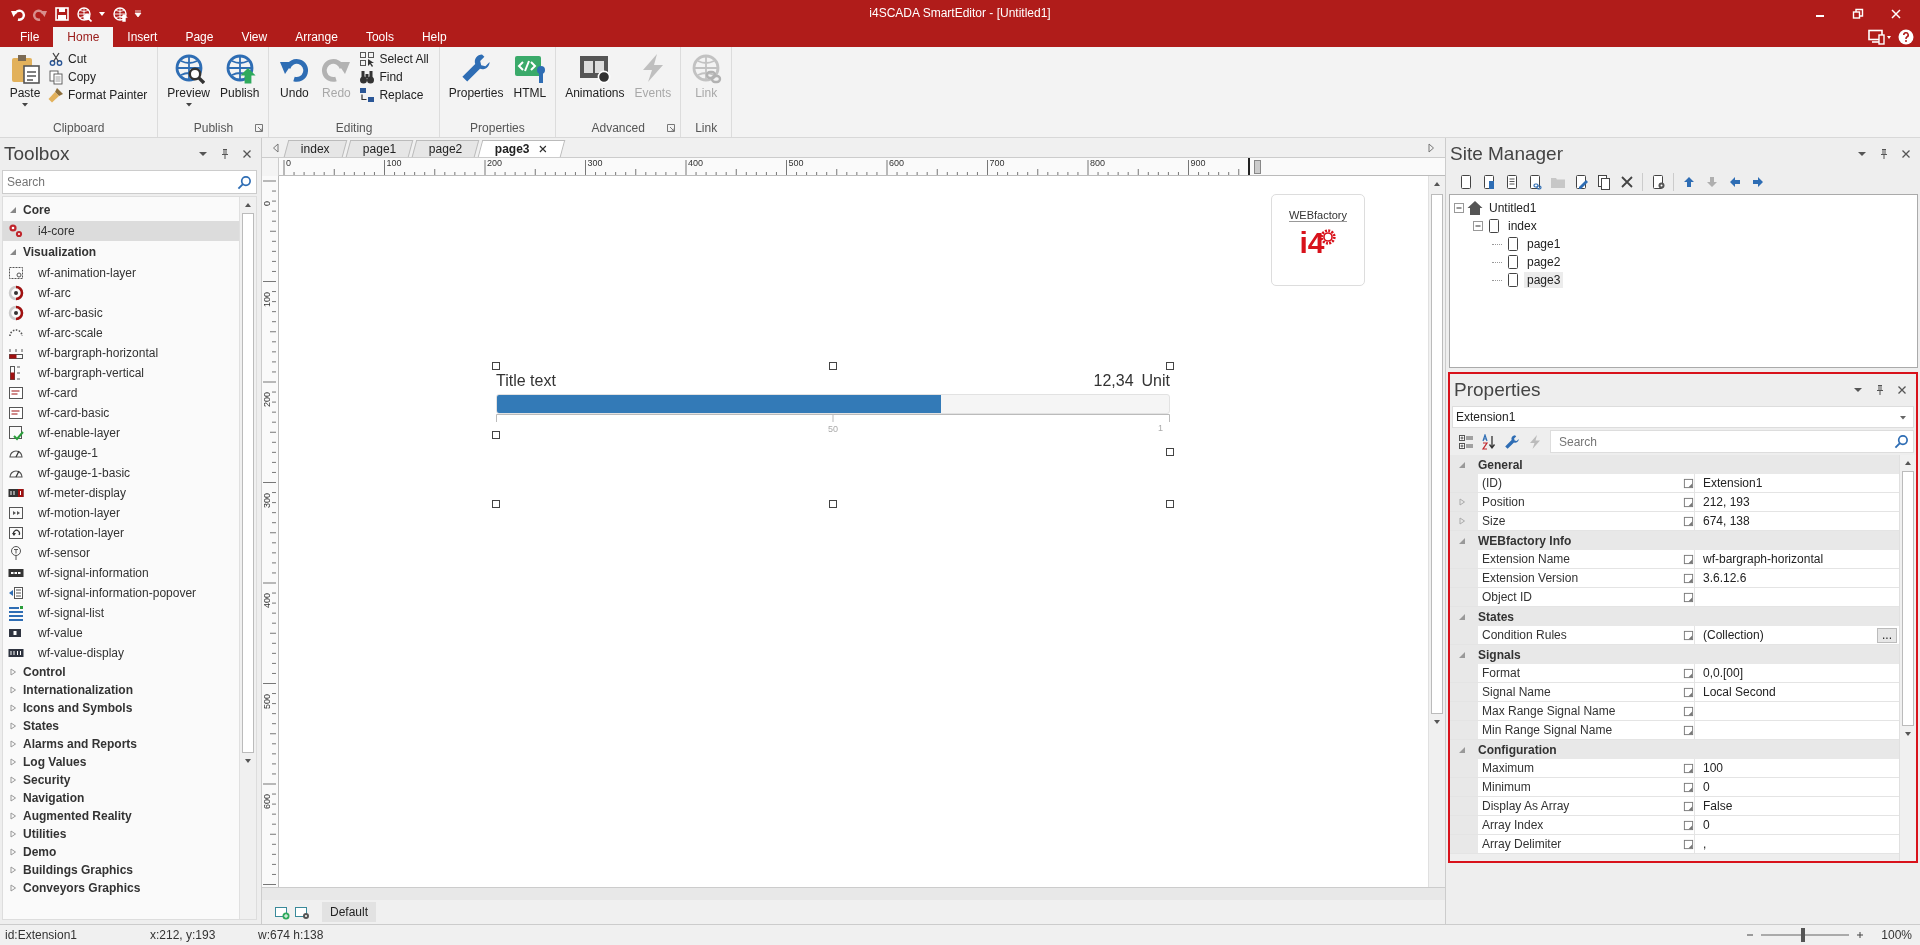 This screenshot has width=1920, height=945. I want to click on toolbox-item: wf-arc-scale, so click(121, 333).